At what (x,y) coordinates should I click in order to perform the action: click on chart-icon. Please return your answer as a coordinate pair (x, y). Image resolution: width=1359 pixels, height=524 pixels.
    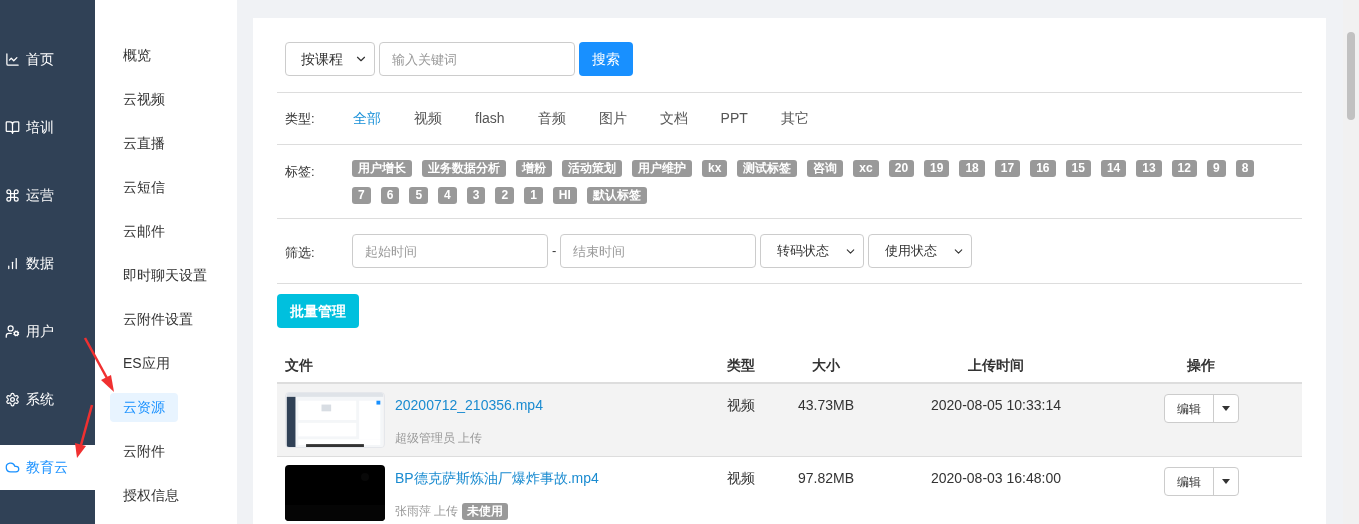
    Looking at the image, I should click on (12, 59).